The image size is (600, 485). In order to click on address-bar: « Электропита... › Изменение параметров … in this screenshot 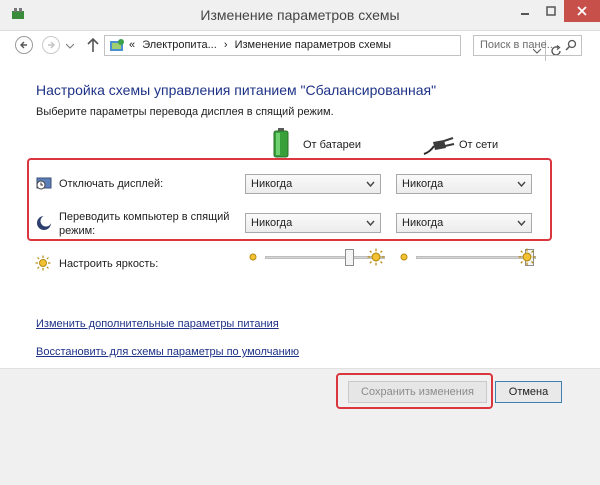, I will do `click(332, 48)`.